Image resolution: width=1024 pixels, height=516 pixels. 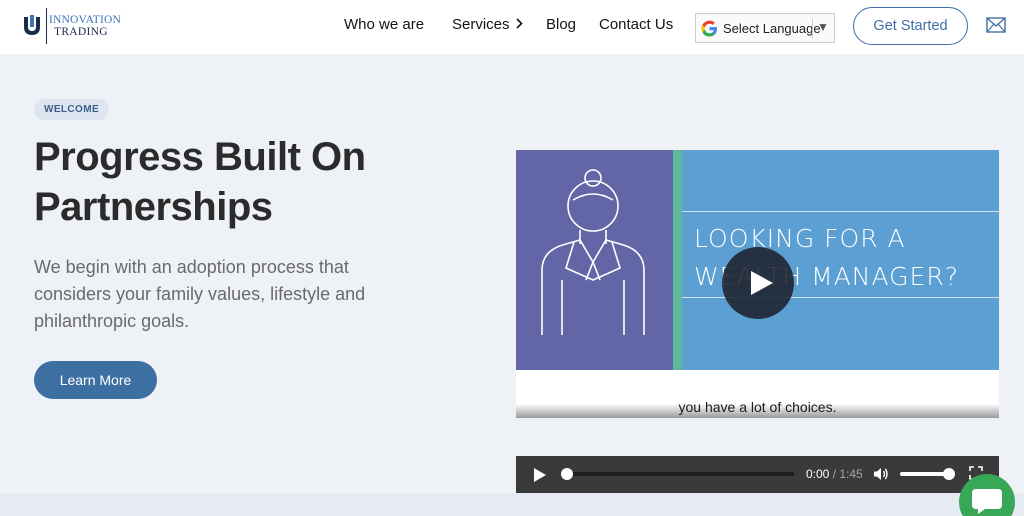 I want to click on nav-services-label: Services, so click(x=481, y=24).